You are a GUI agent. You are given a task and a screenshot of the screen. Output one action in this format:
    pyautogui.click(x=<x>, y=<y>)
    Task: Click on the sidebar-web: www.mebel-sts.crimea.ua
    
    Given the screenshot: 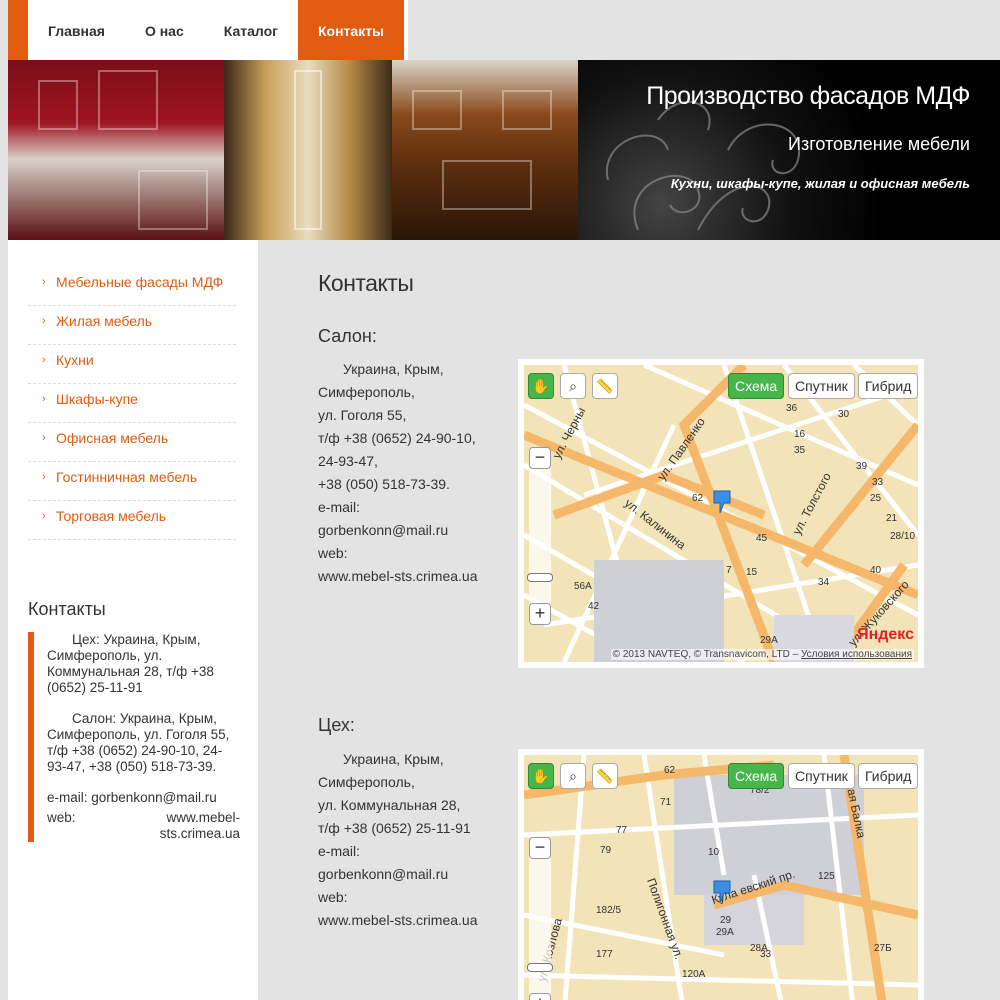 What is the action you would take?
    pyautogui.click(x=180, y=826)
    